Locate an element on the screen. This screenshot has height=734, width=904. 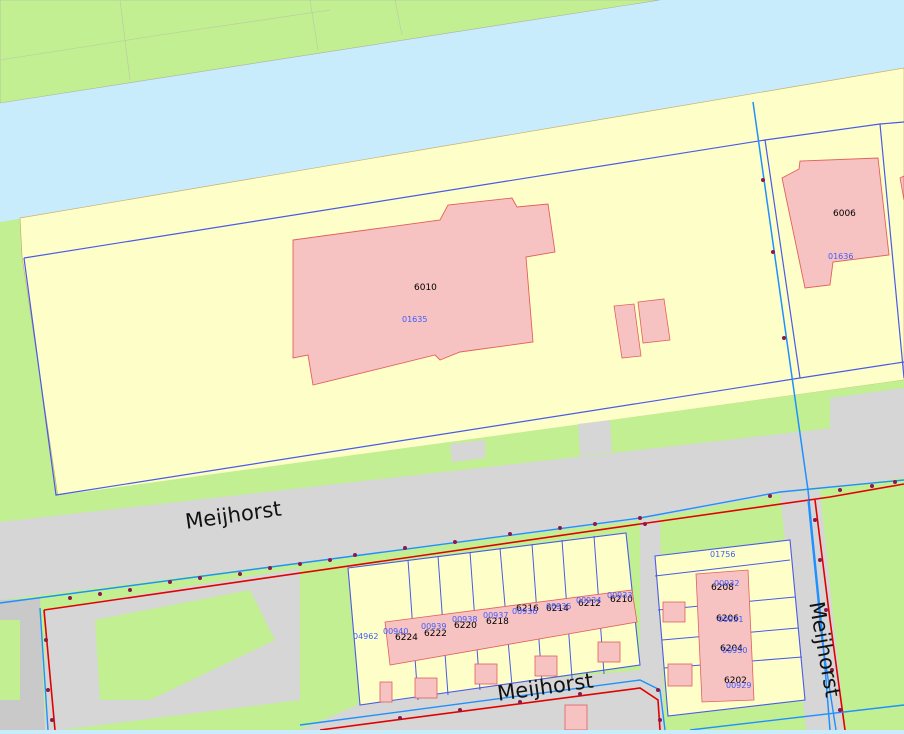
parcel-id: 00933 is located at coordinates (620, 595).